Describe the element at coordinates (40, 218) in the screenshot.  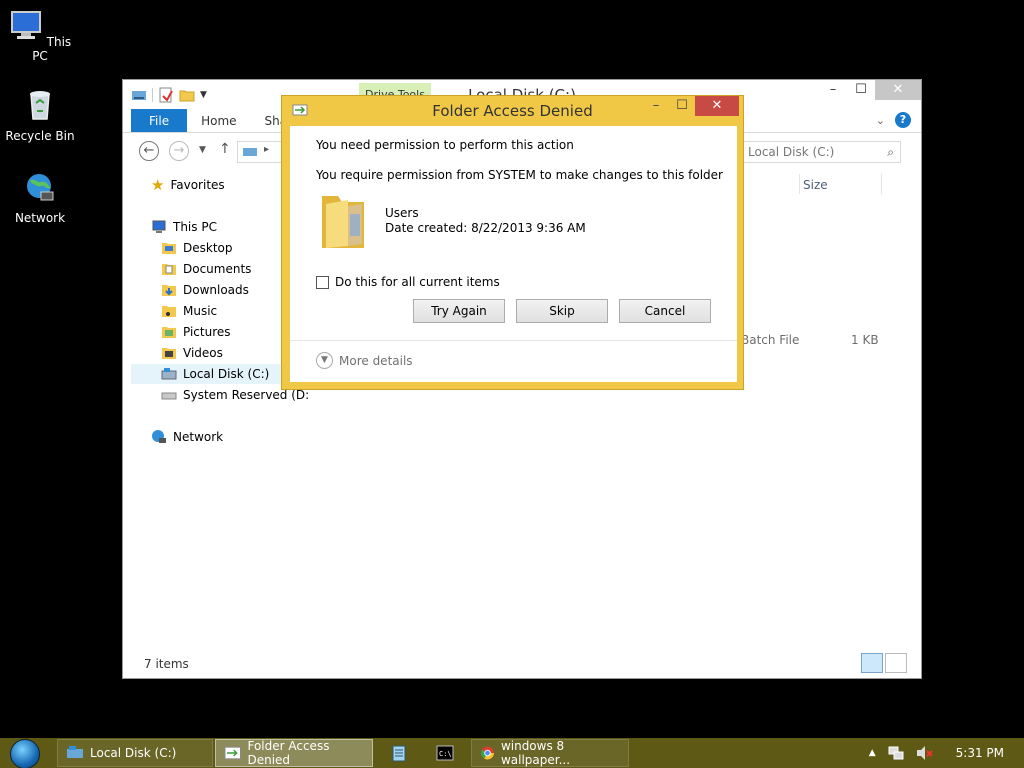
I see `desktop-icon-label: Network` at that location.